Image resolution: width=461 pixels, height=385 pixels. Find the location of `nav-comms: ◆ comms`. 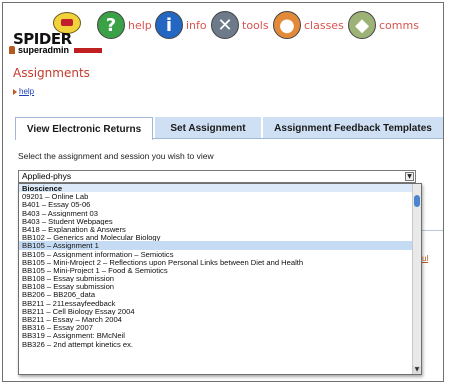

nav-comms: ◆ comms is located at coordinates (383, 25).